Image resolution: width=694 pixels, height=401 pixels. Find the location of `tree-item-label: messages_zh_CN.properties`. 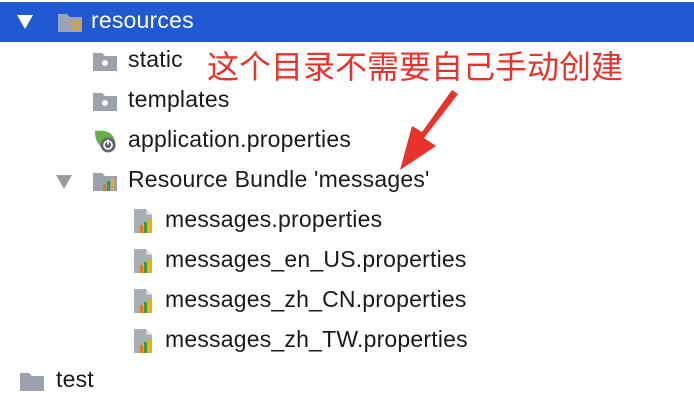

tree-item-label: messages_zh_CN.properties is located at coordinates (316, 299).